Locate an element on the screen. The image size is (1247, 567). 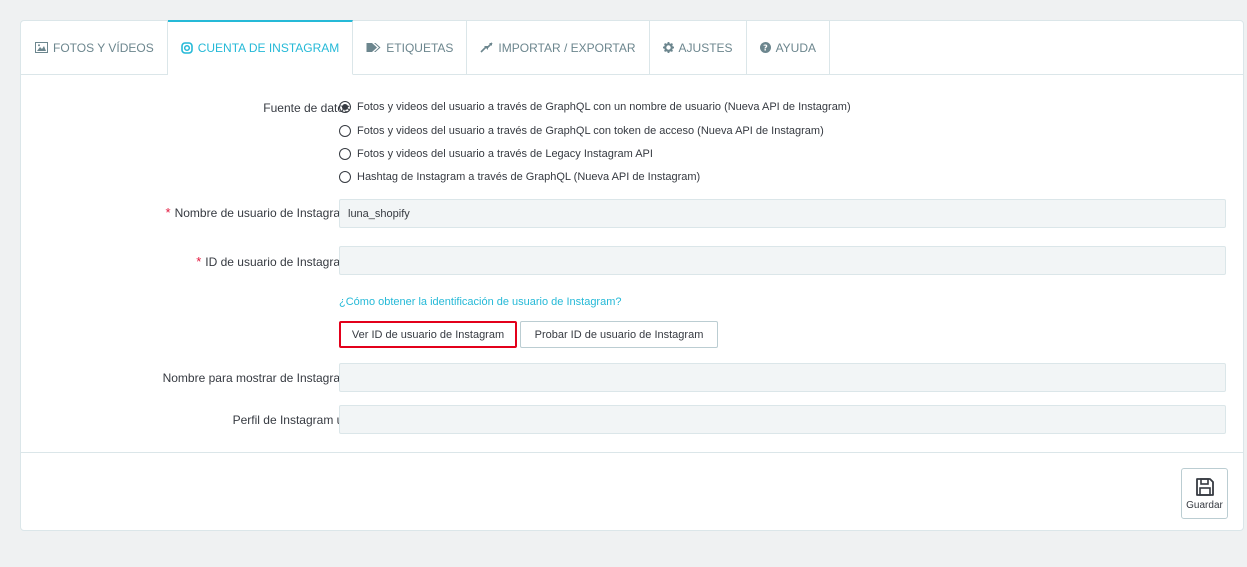
floppy-disk-icon is located at coordinates (1205, 487).